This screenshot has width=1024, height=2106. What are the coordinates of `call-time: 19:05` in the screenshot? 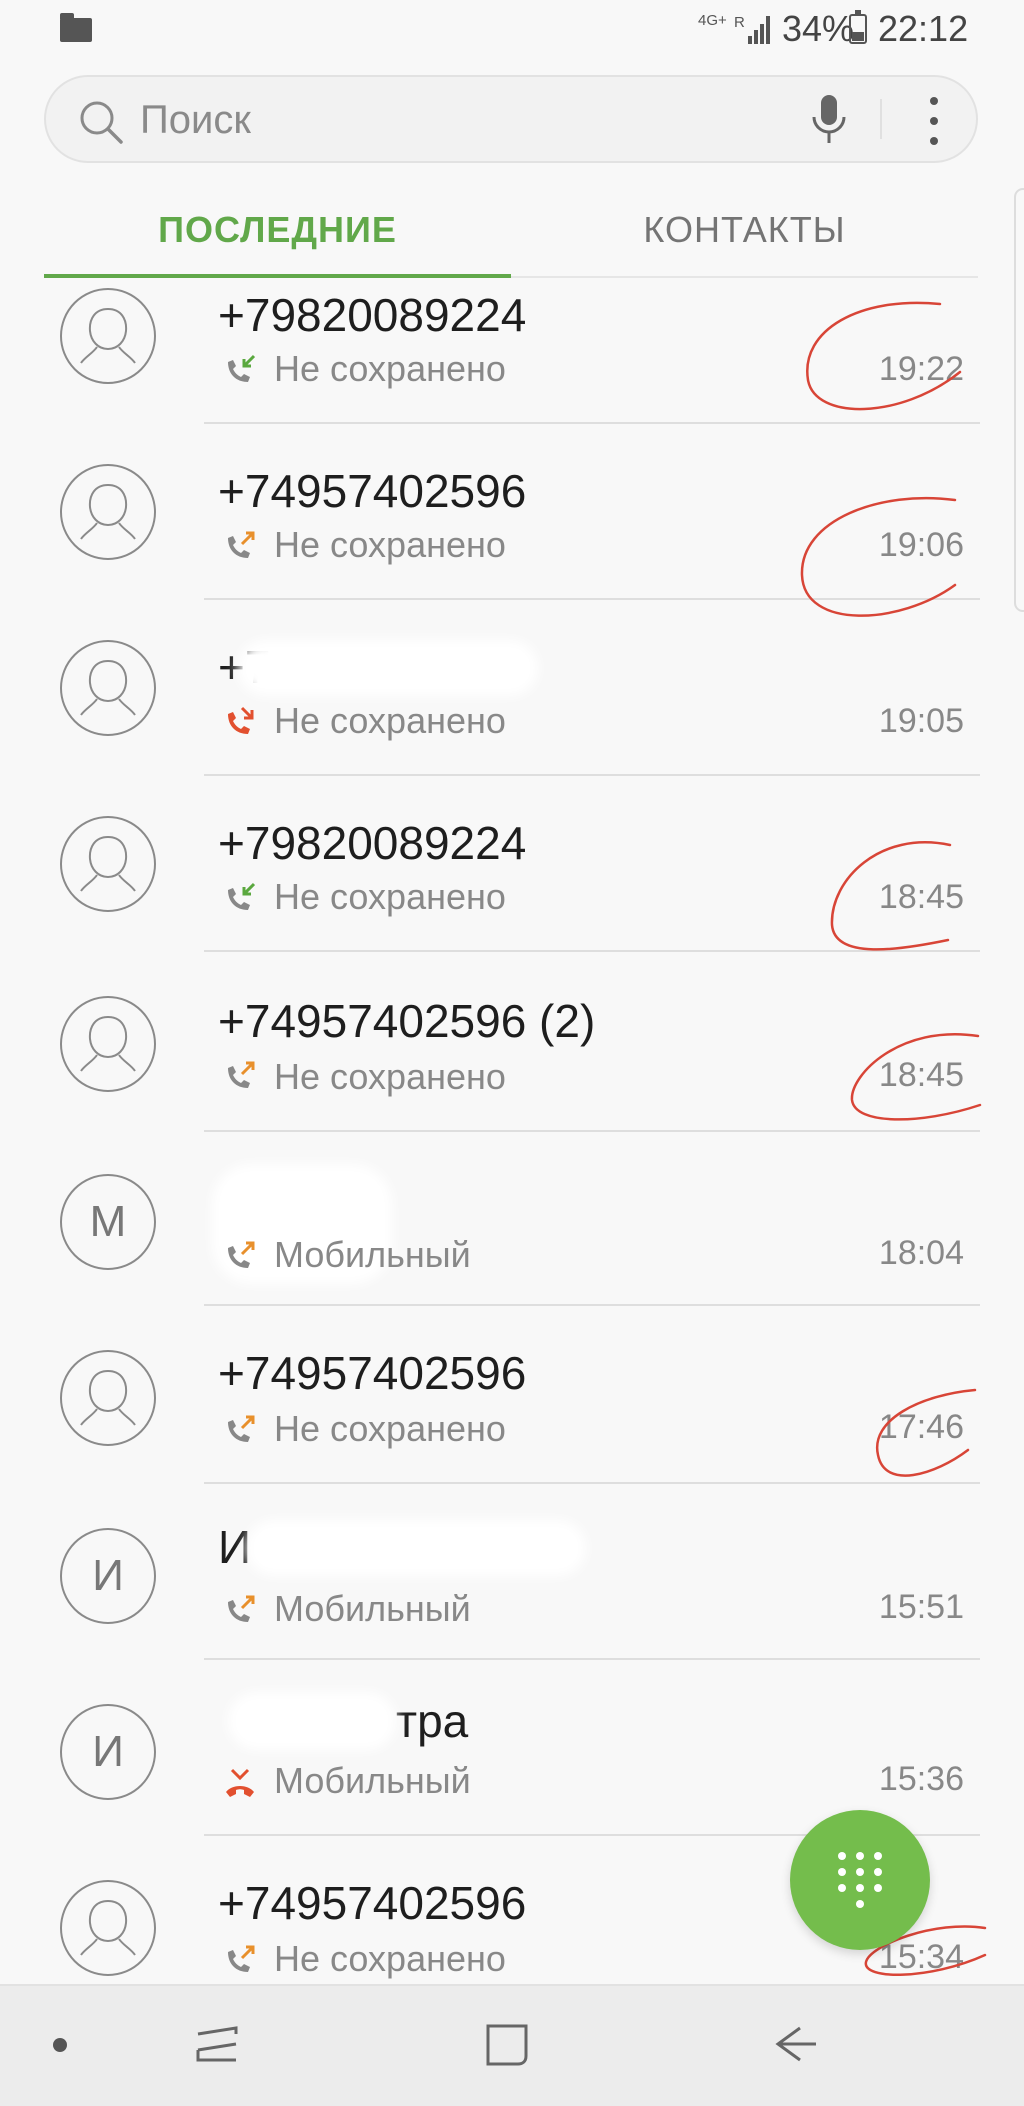 It's located at (921, 721).